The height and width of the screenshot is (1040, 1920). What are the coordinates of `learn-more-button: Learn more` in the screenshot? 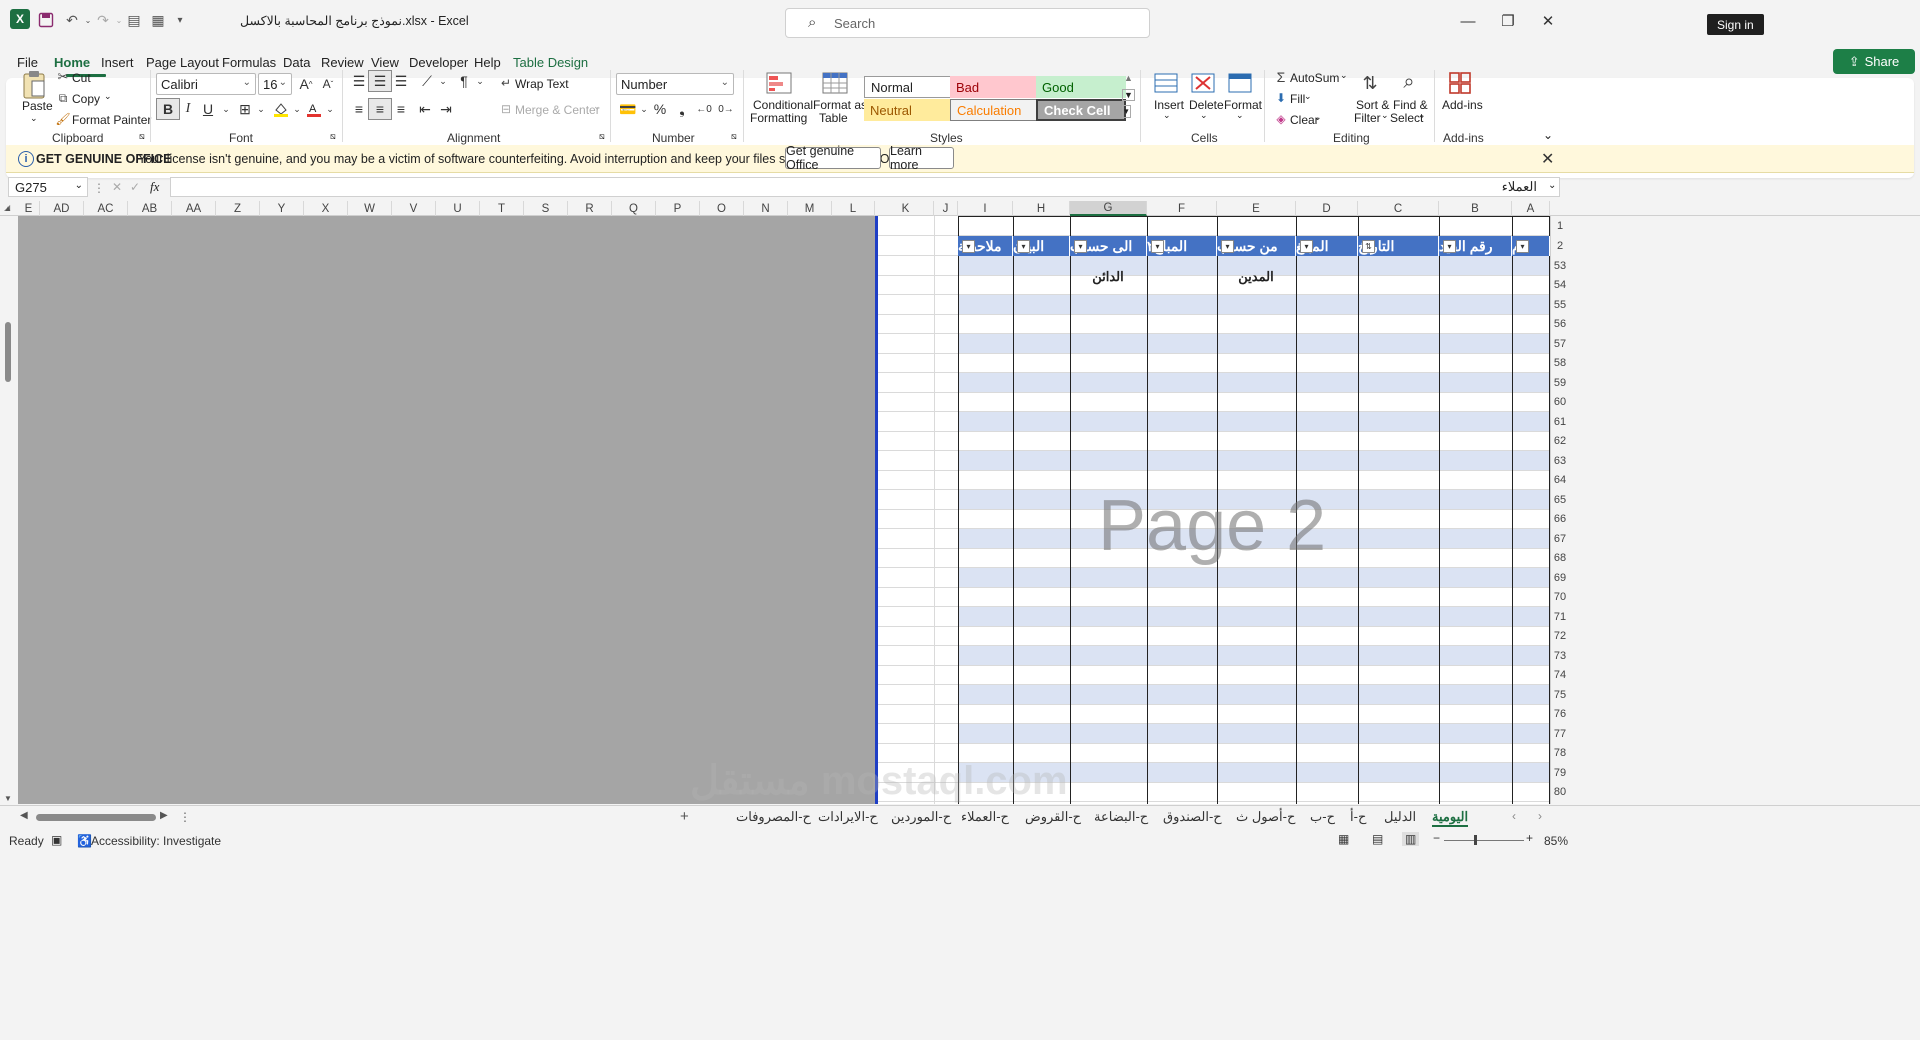 It's located at (921, 158).